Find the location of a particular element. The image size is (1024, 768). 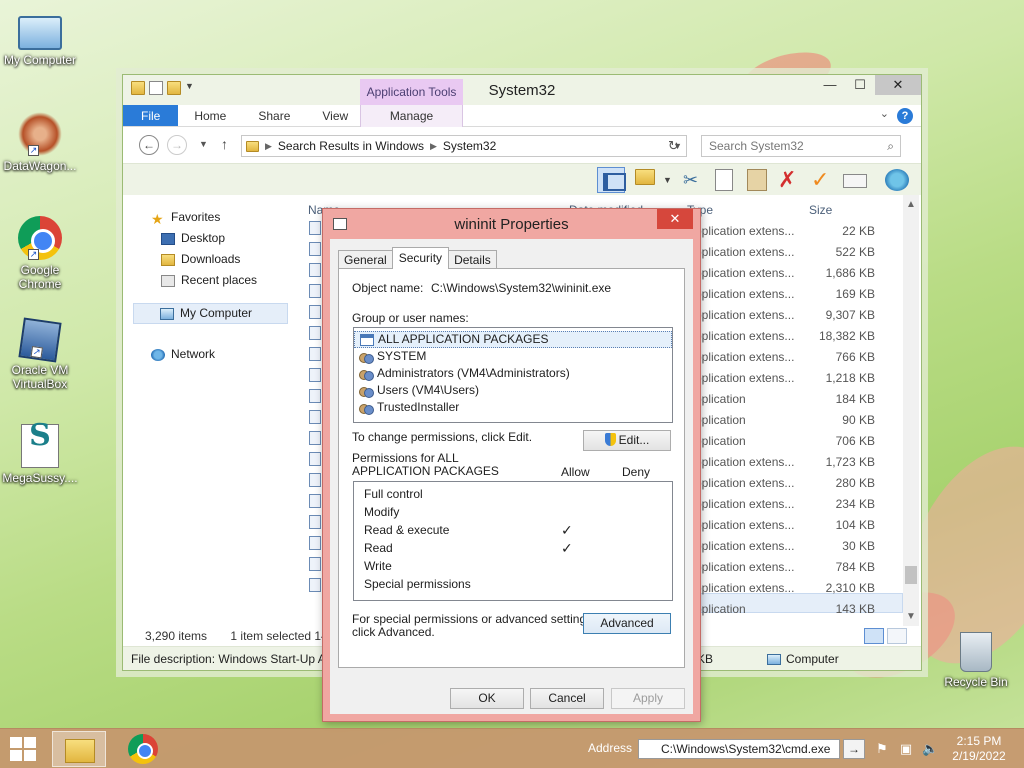

start-button is located at coordinates (23, 749).